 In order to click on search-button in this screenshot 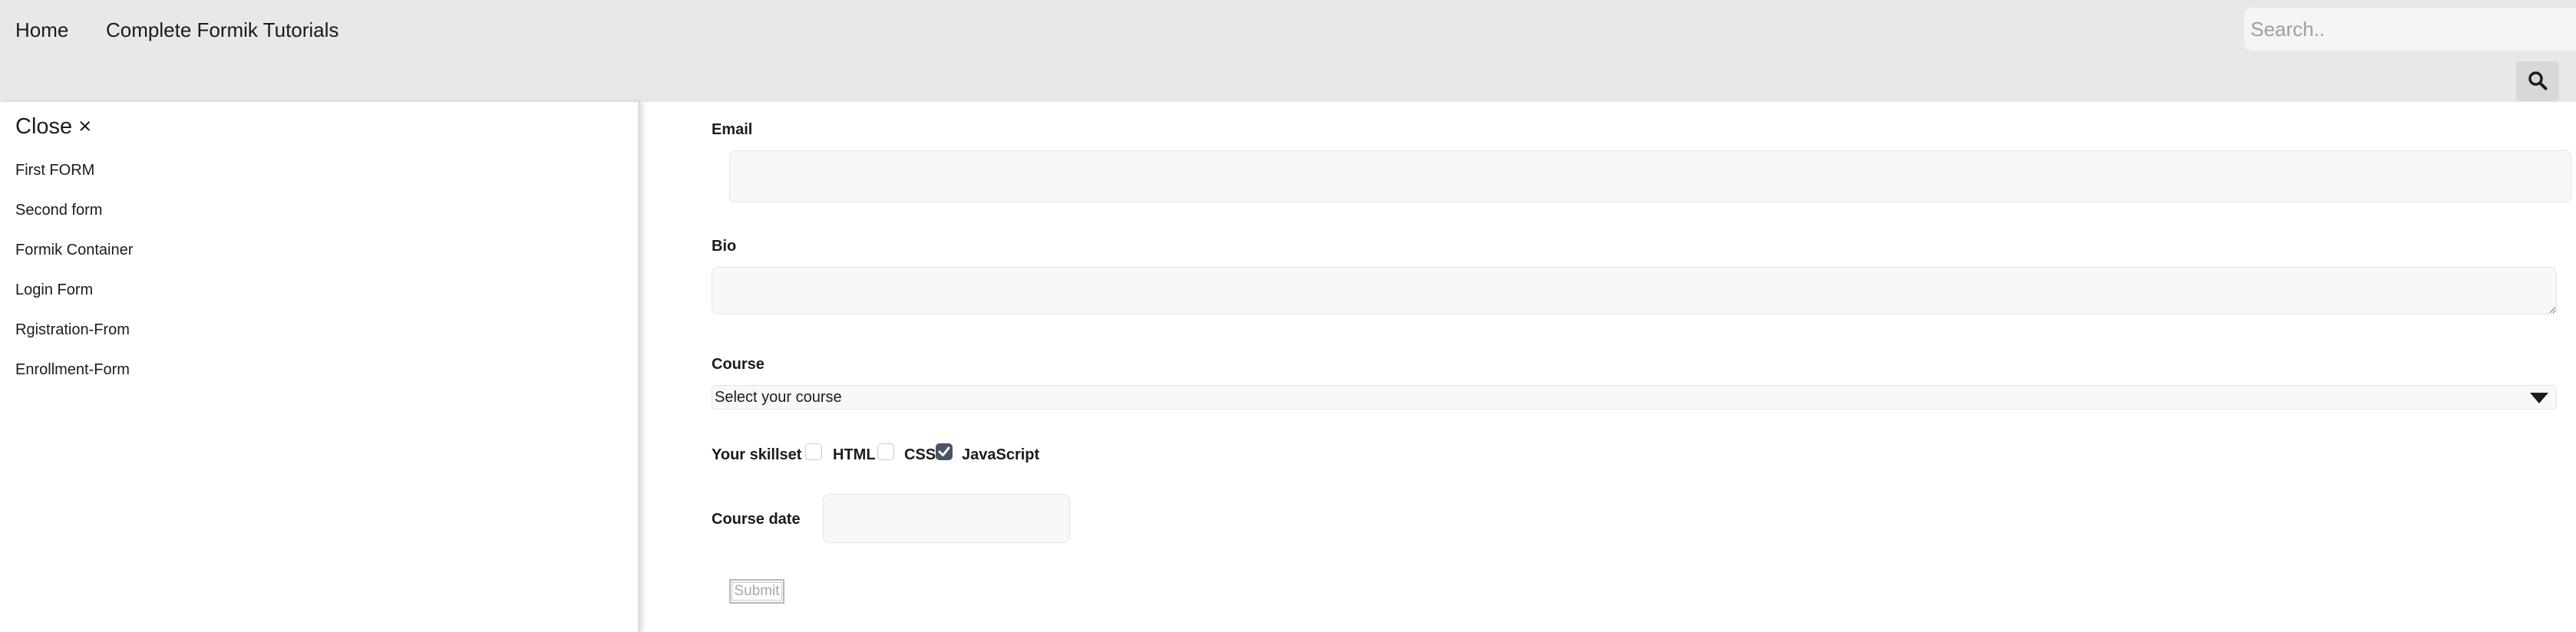, I will do `click(2537, 81)`.